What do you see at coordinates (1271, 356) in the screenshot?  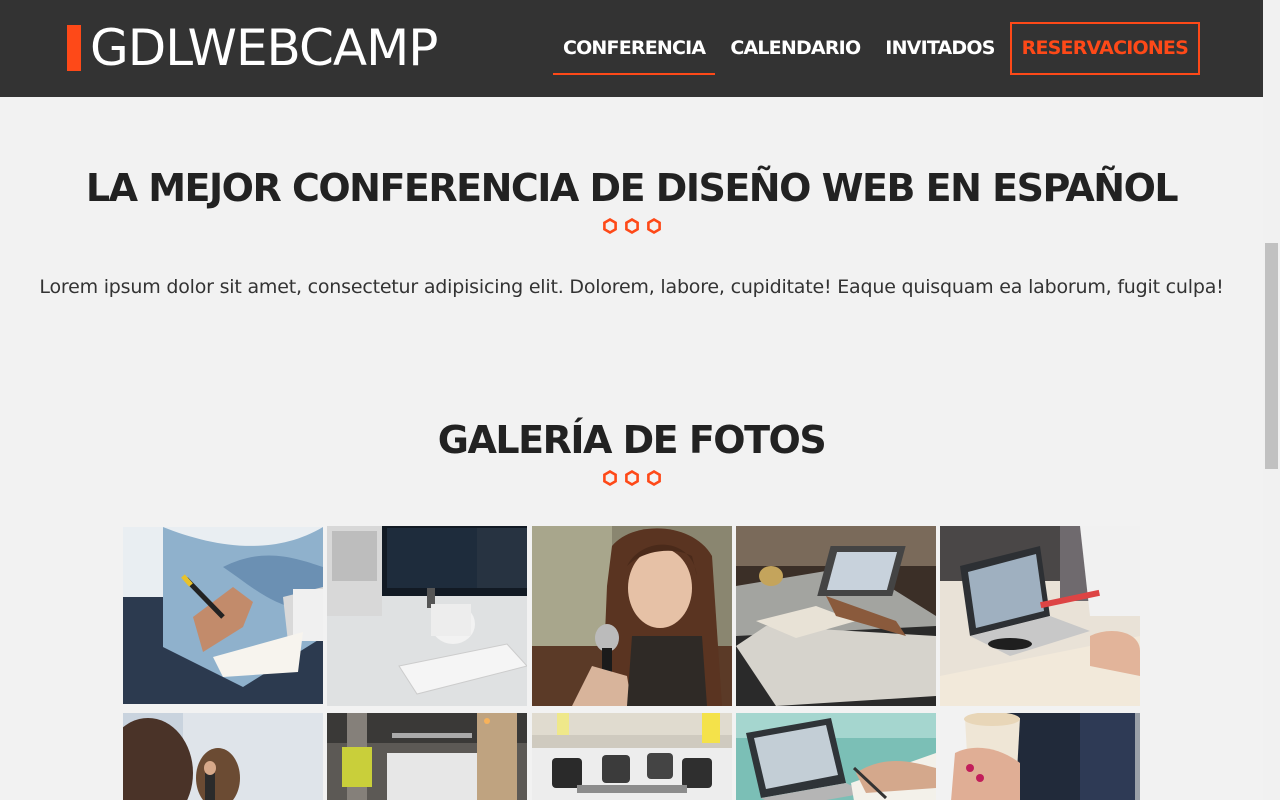 I see `scrollbar-thumb` at bounding box center [1271, 356].